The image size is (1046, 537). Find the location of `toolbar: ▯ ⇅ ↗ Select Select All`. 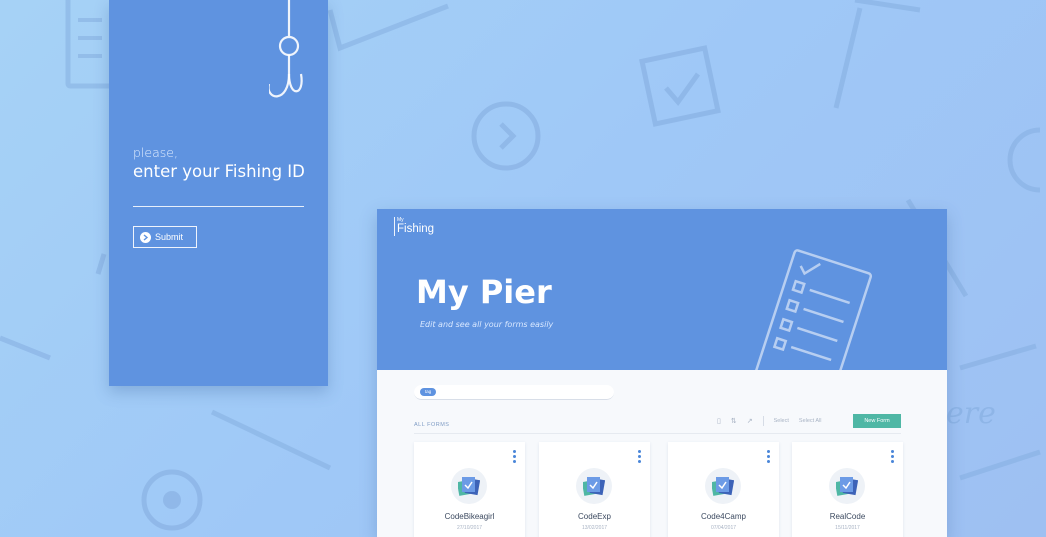

toolbar: ▯ ⇅ ↗ Select Select All is located at coordinates (769, 421).